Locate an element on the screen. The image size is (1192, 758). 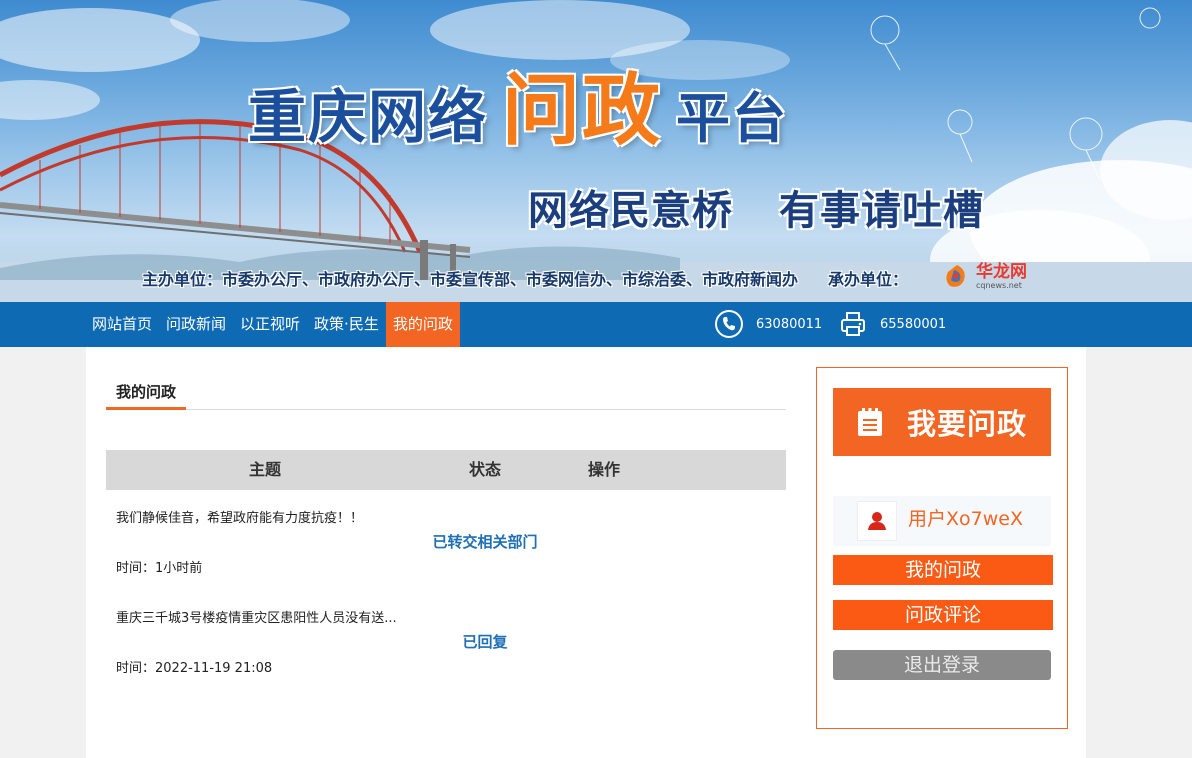
phone-number: 63080011 is located at coordinates (789, 324).